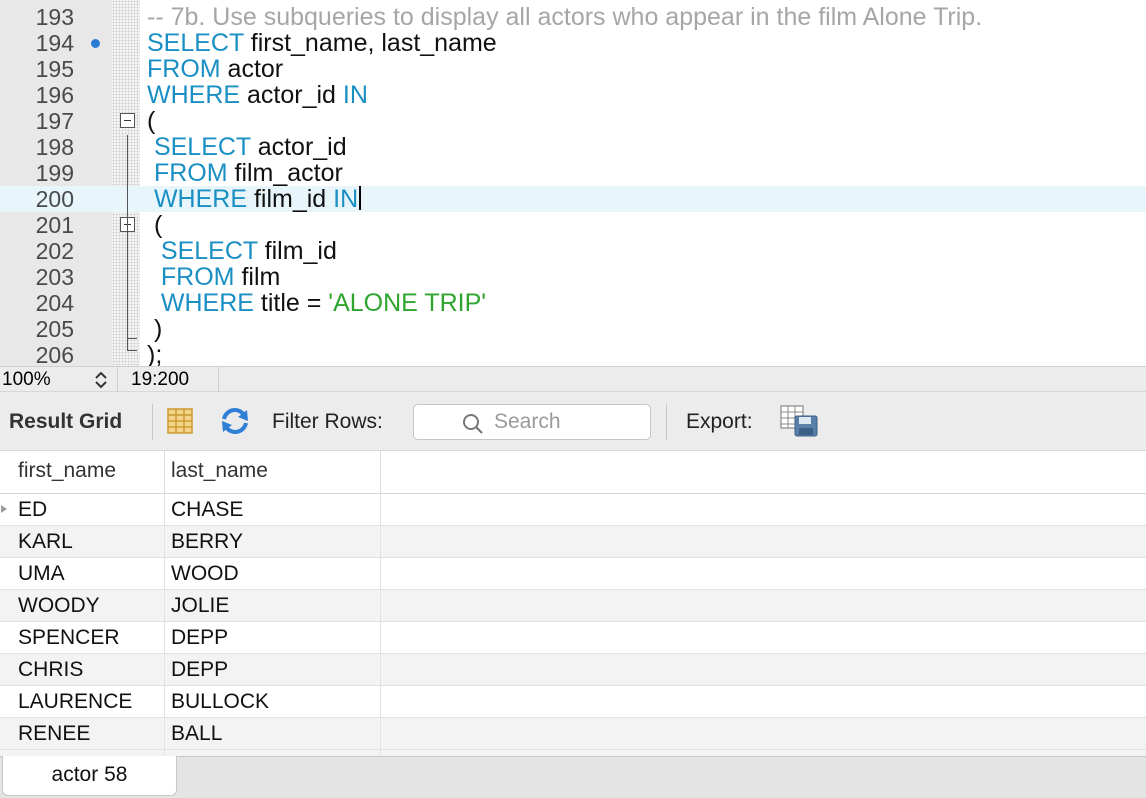 The height and width of the screenshot is (798, 1146). I want to click on export-icon, so click(799, 421).